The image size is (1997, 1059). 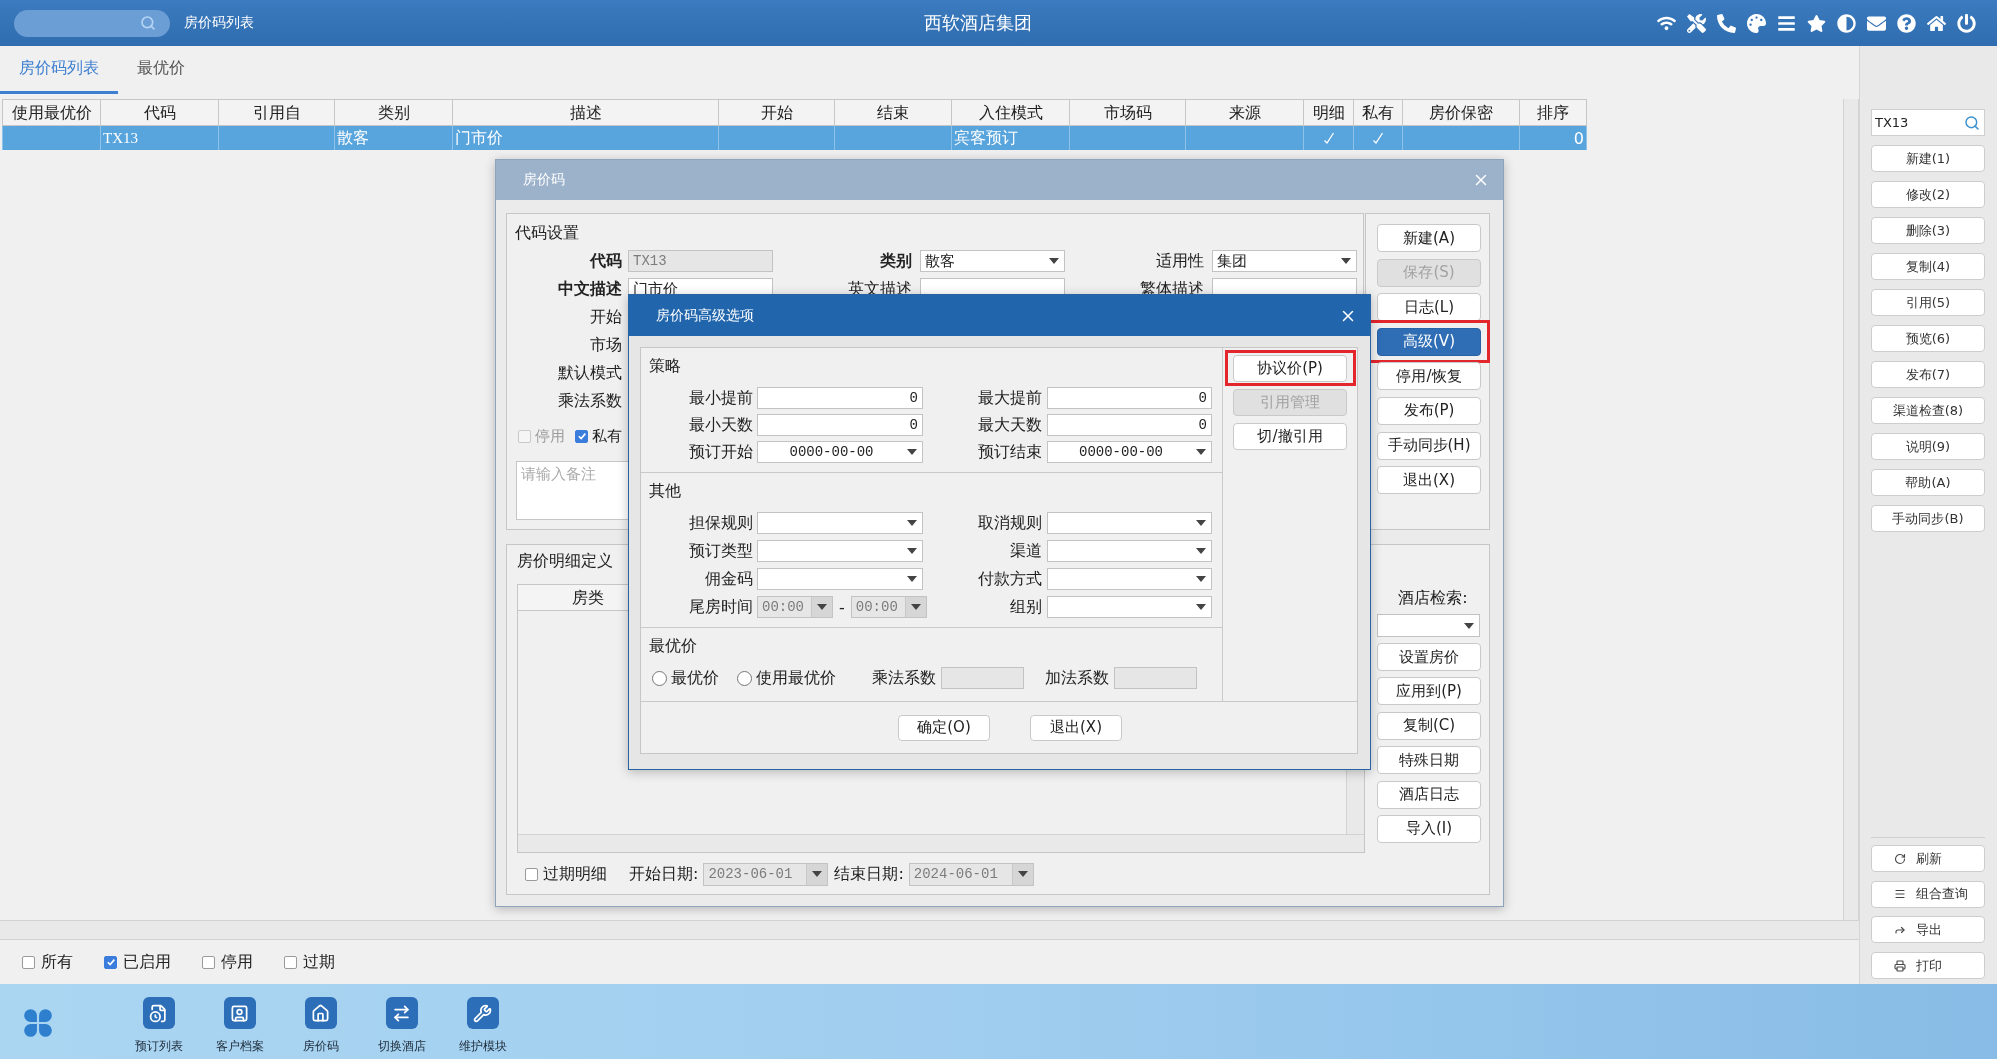 What do you see at coordinates (1928, 410) in the screenshot?
I see `sidebar-button: 渠道检查(8)` at bounding box center [1928, 410].